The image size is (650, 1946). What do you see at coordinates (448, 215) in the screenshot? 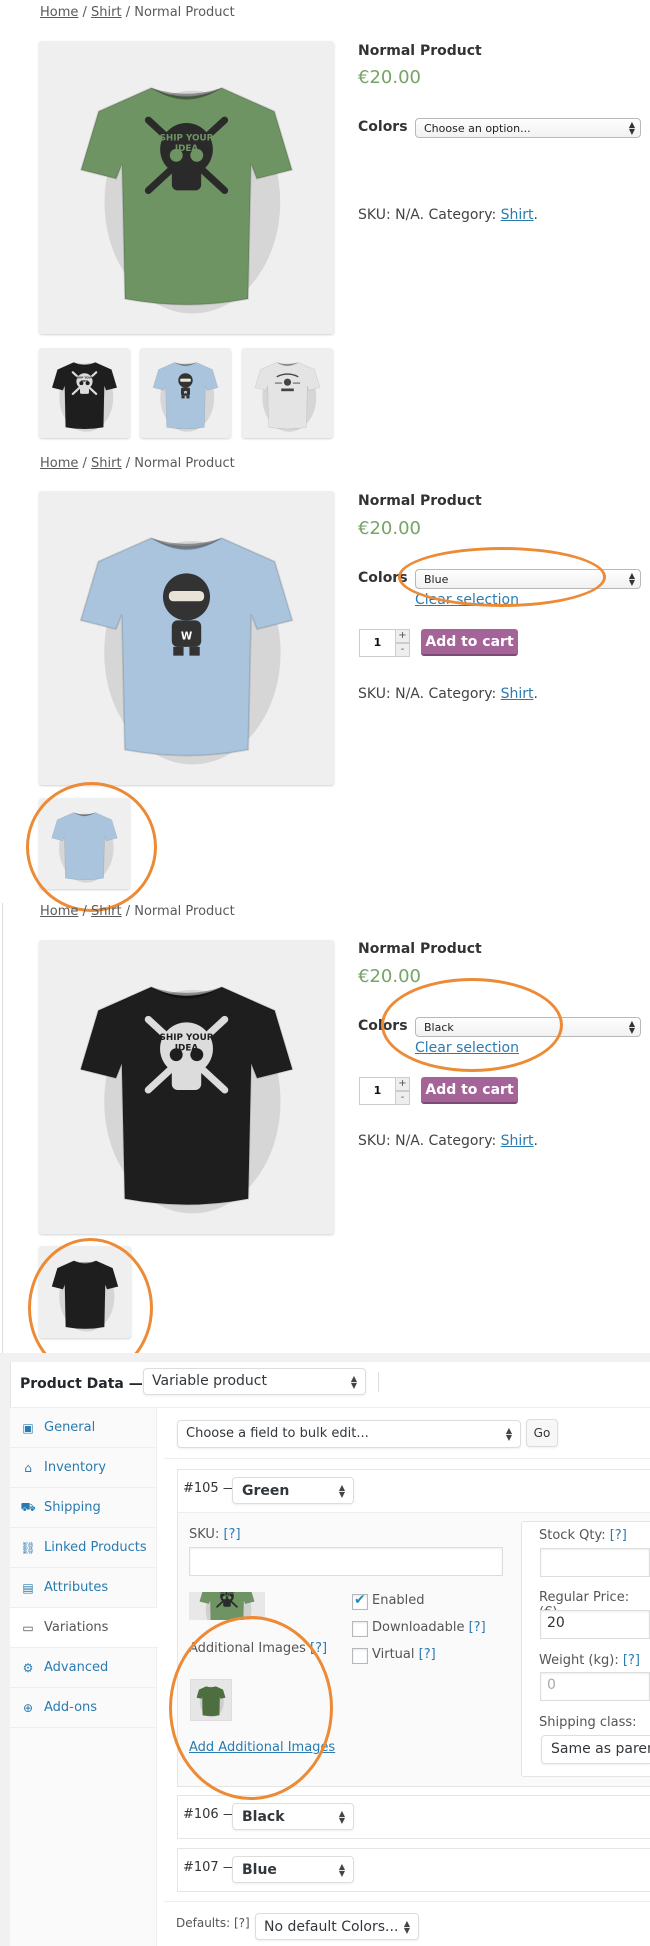
I see `product-meta: SKU: N/A. Category: Shirt.` at bounding box center [448, 215].